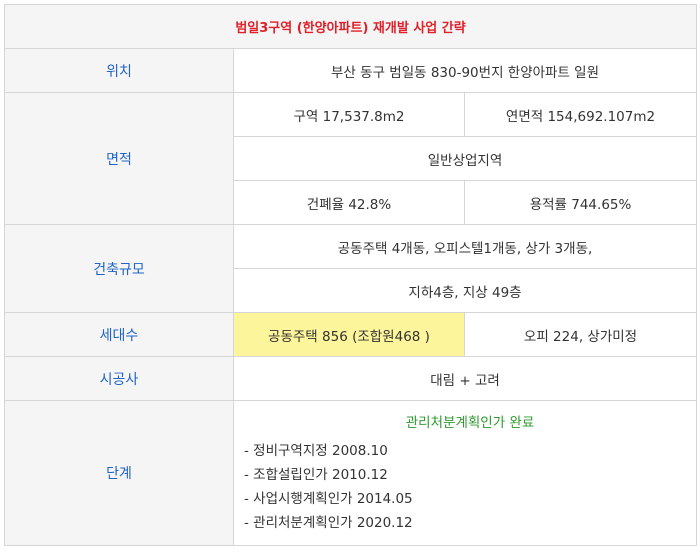  Describe the element at coordinates (119, 473) in the screenshot. I see `stage-label: 단계` at that location.